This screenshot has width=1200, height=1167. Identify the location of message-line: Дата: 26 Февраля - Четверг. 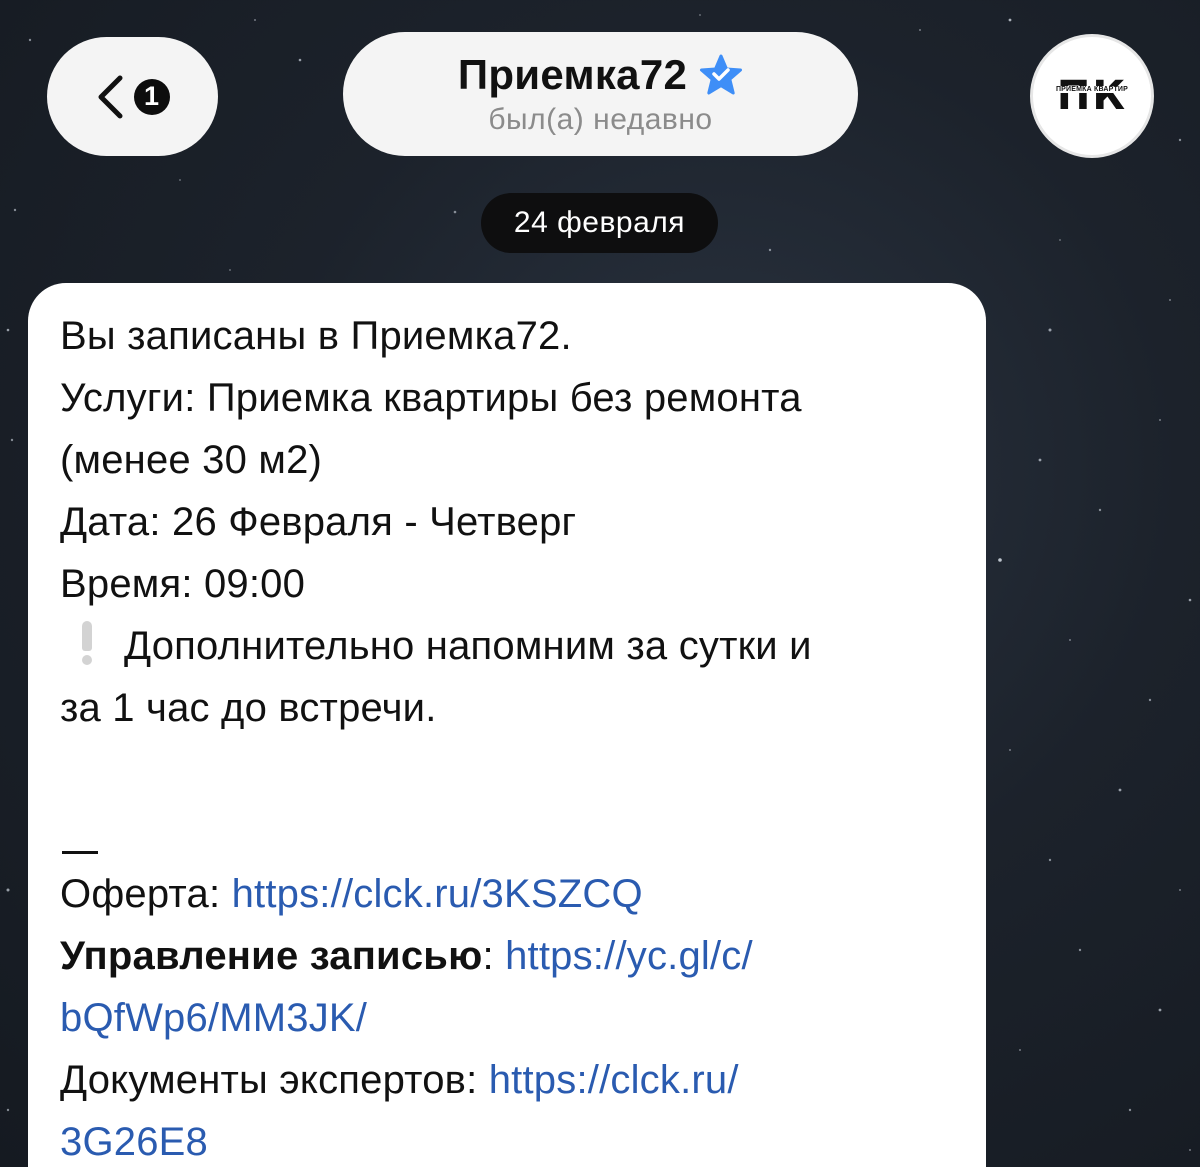
(318, 522).